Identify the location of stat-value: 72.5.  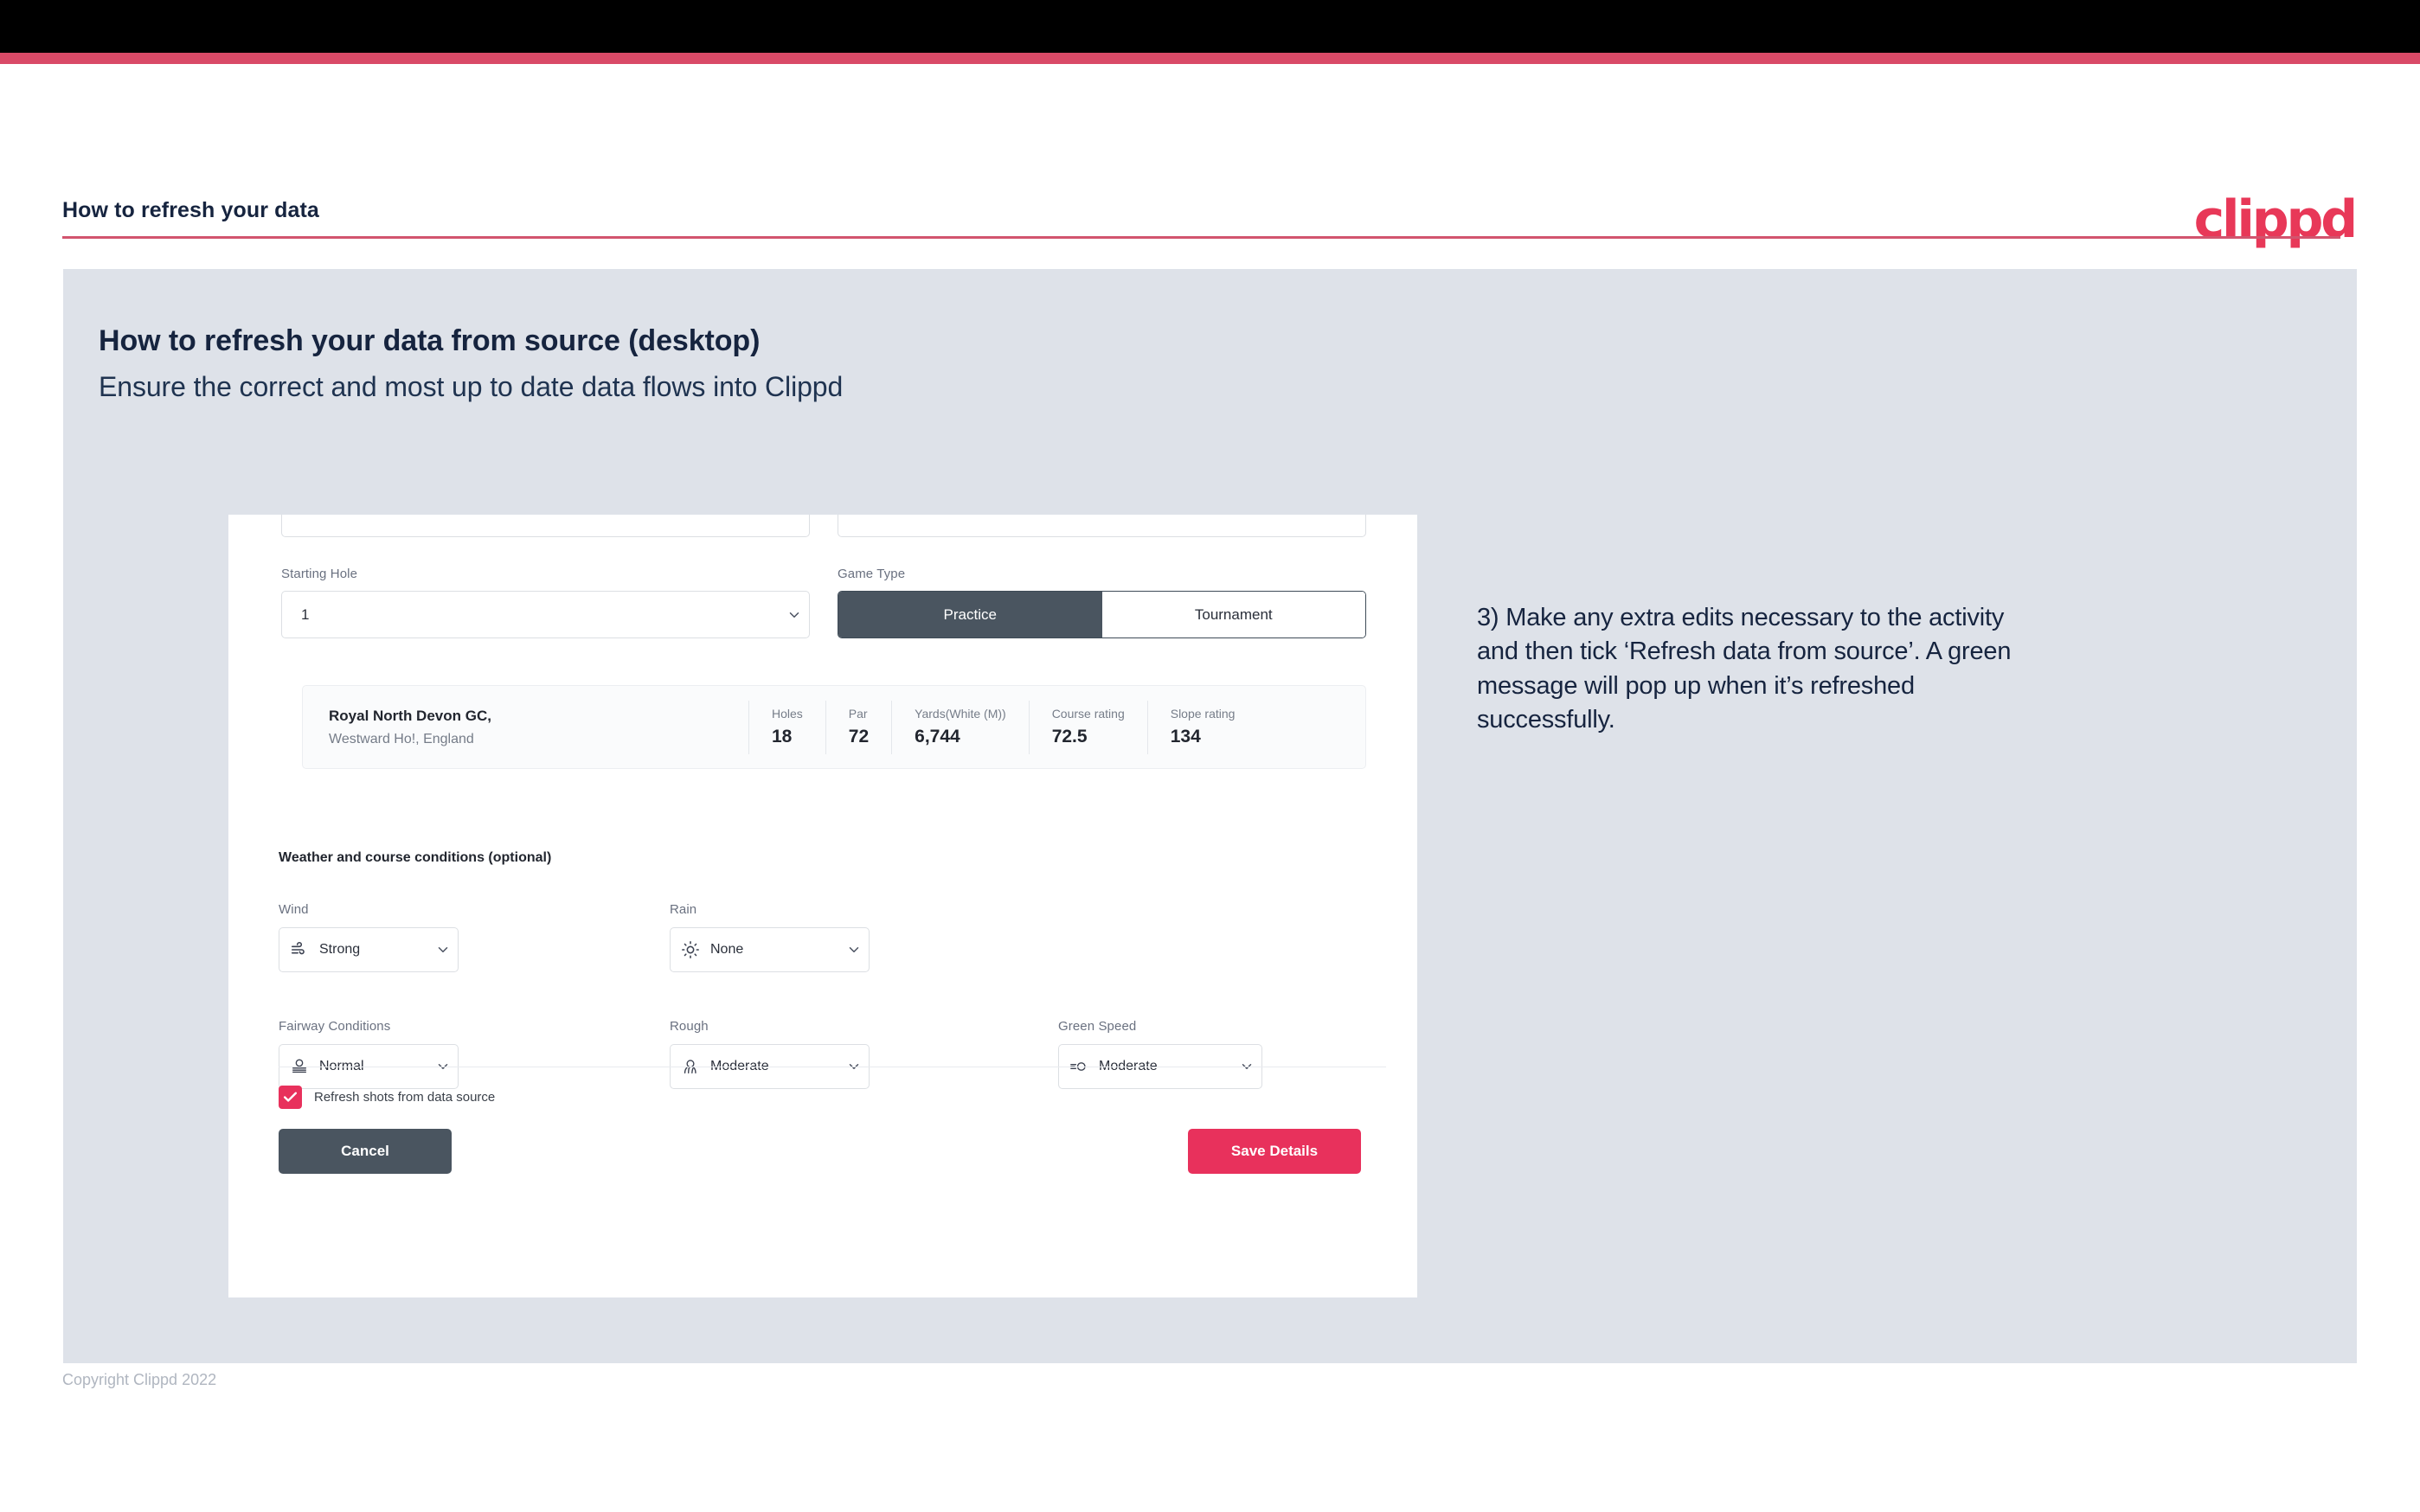
(1069, 736).